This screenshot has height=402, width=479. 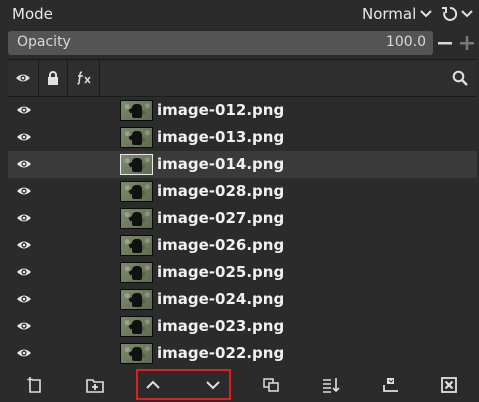 I want to click on layer-row: image-024.png, so click(x=242, y=299).